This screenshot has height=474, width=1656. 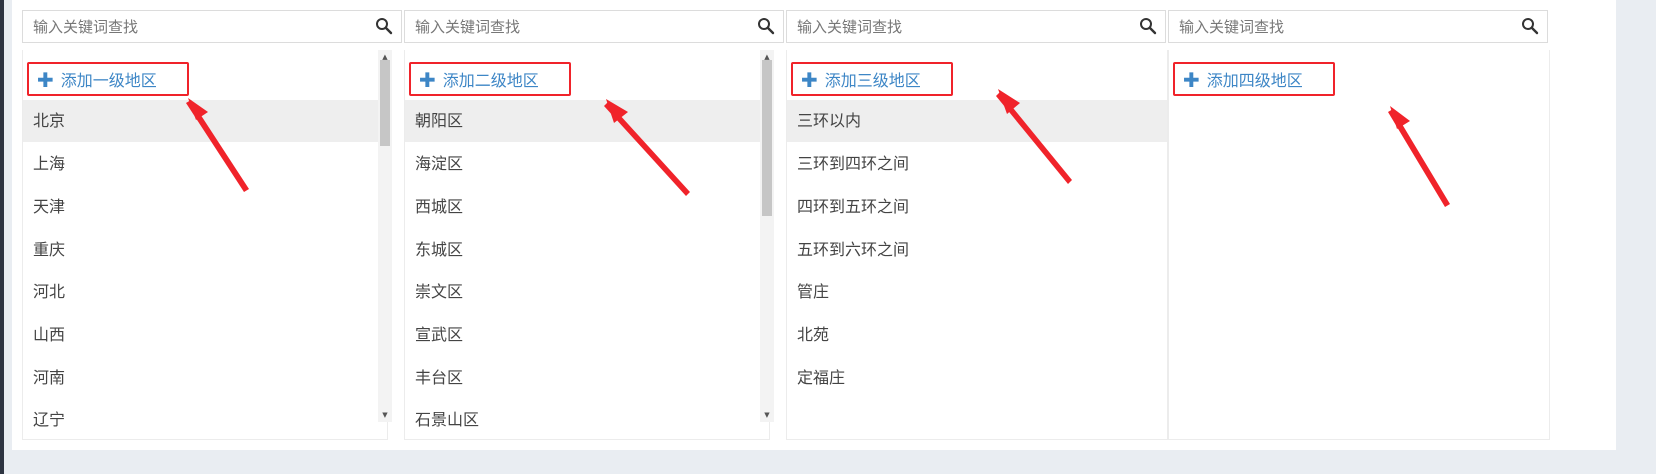 I want to click on list-item: 崇文区, so click(x=587, y=292).